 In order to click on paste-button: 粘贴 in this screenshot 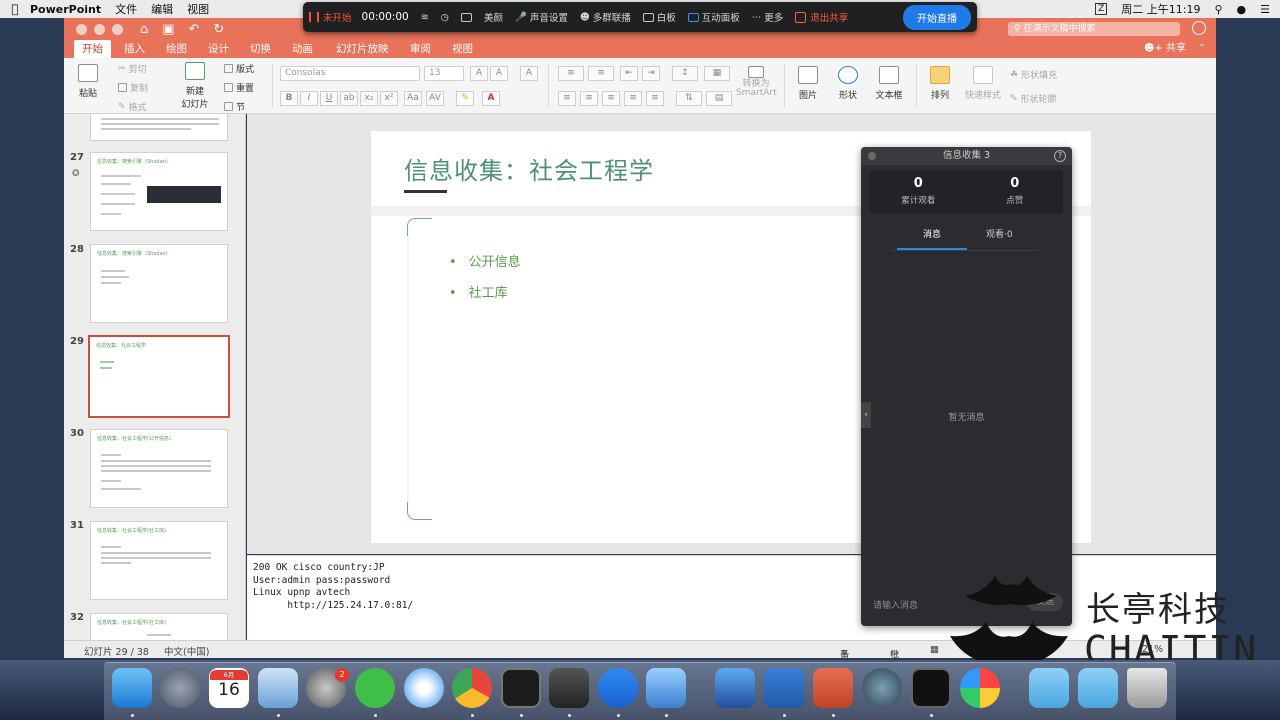, I will do `click(88, 81)`.